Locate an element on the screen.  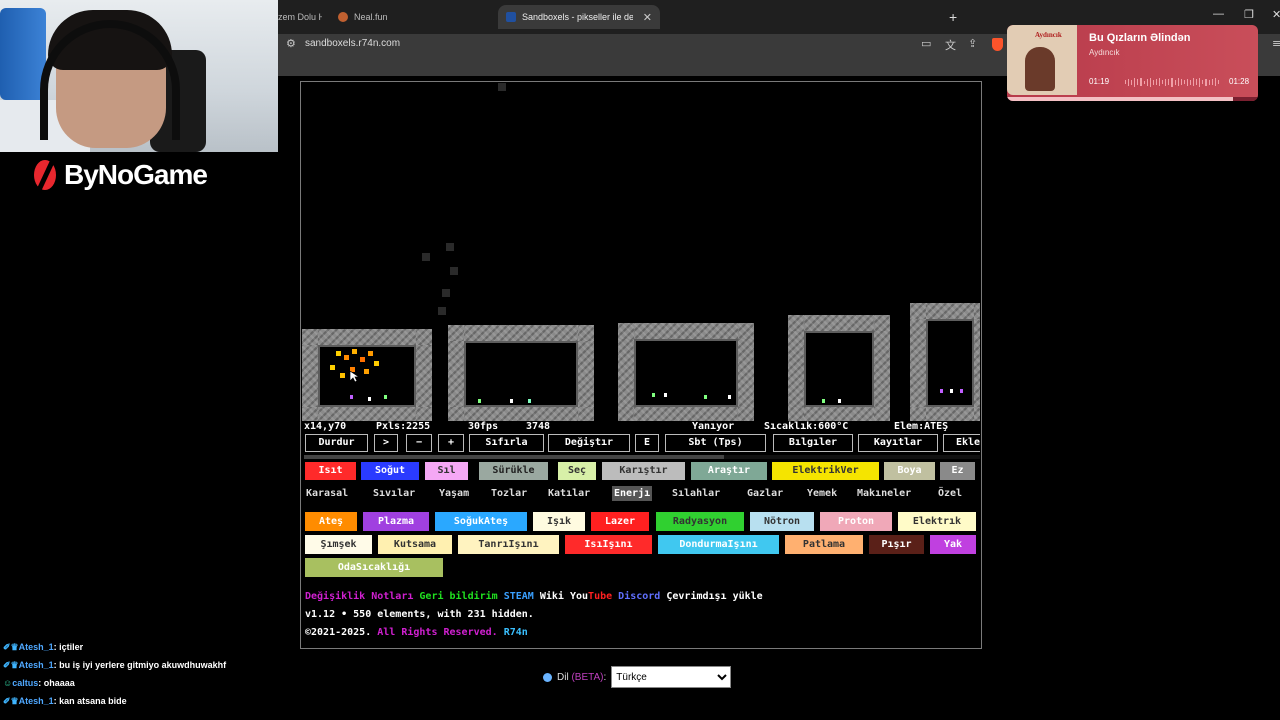
element-light: Işık is located at coordinates (559, 521).